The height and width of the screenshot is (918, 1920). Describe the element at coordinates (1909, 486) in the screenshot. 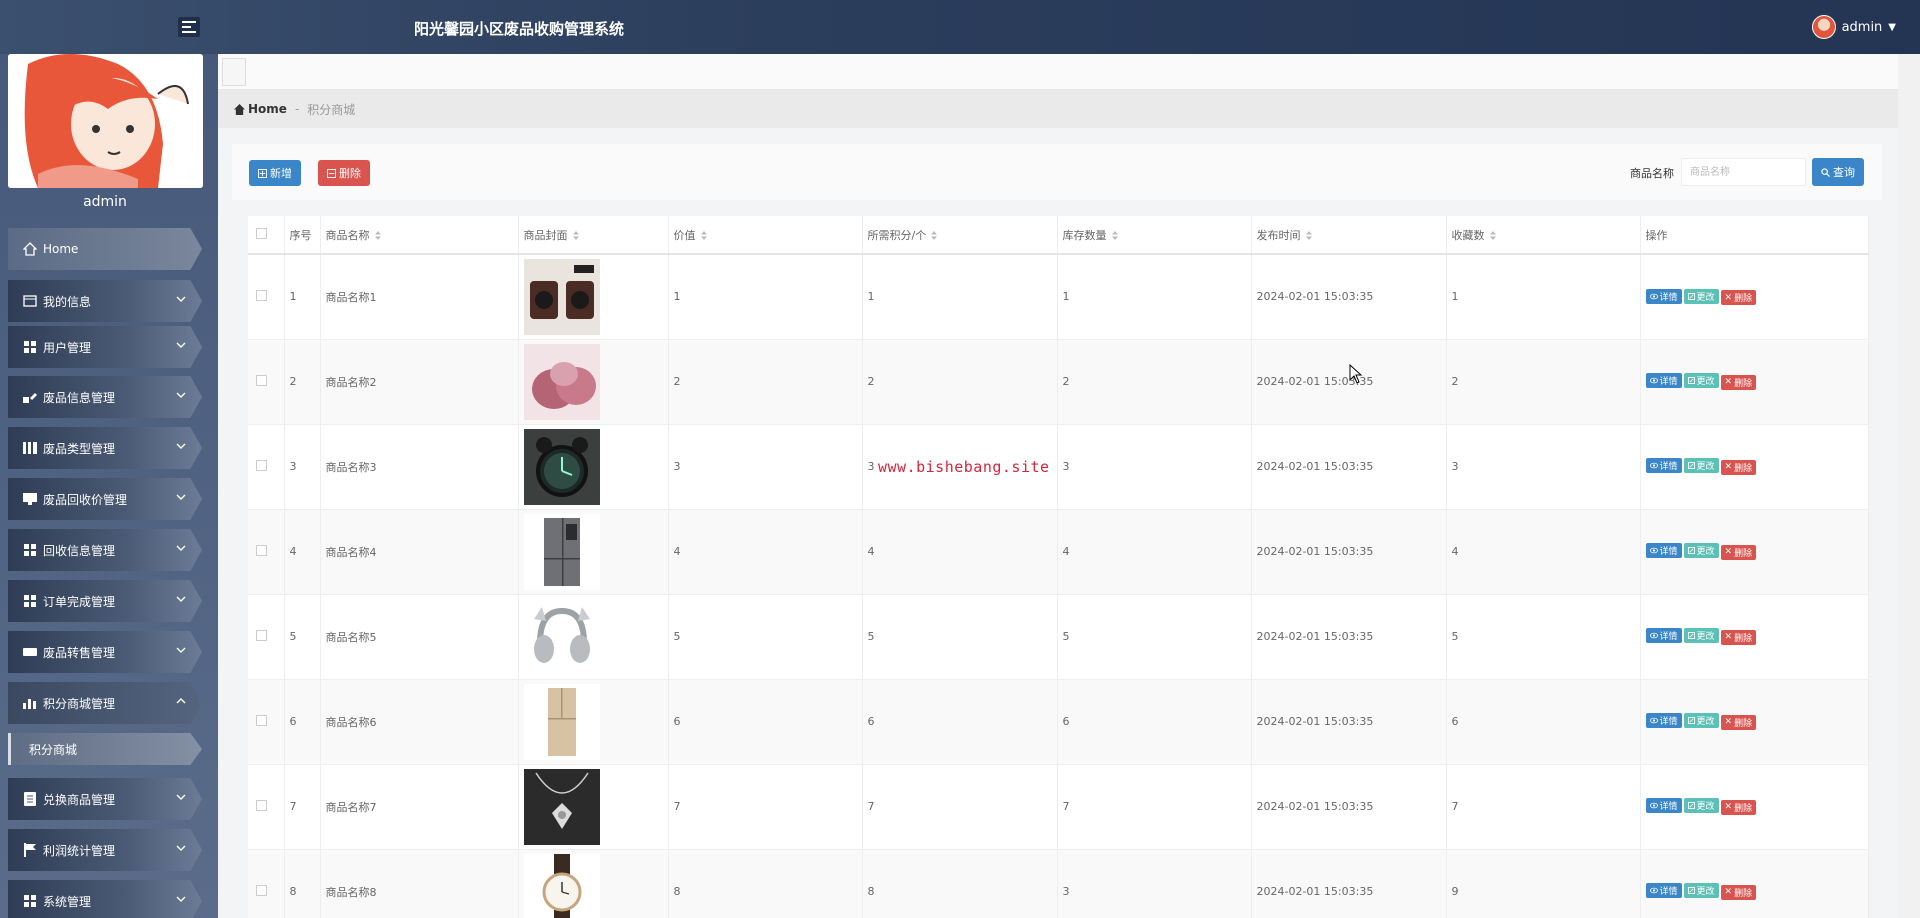

I see `scrollbar` at that location.